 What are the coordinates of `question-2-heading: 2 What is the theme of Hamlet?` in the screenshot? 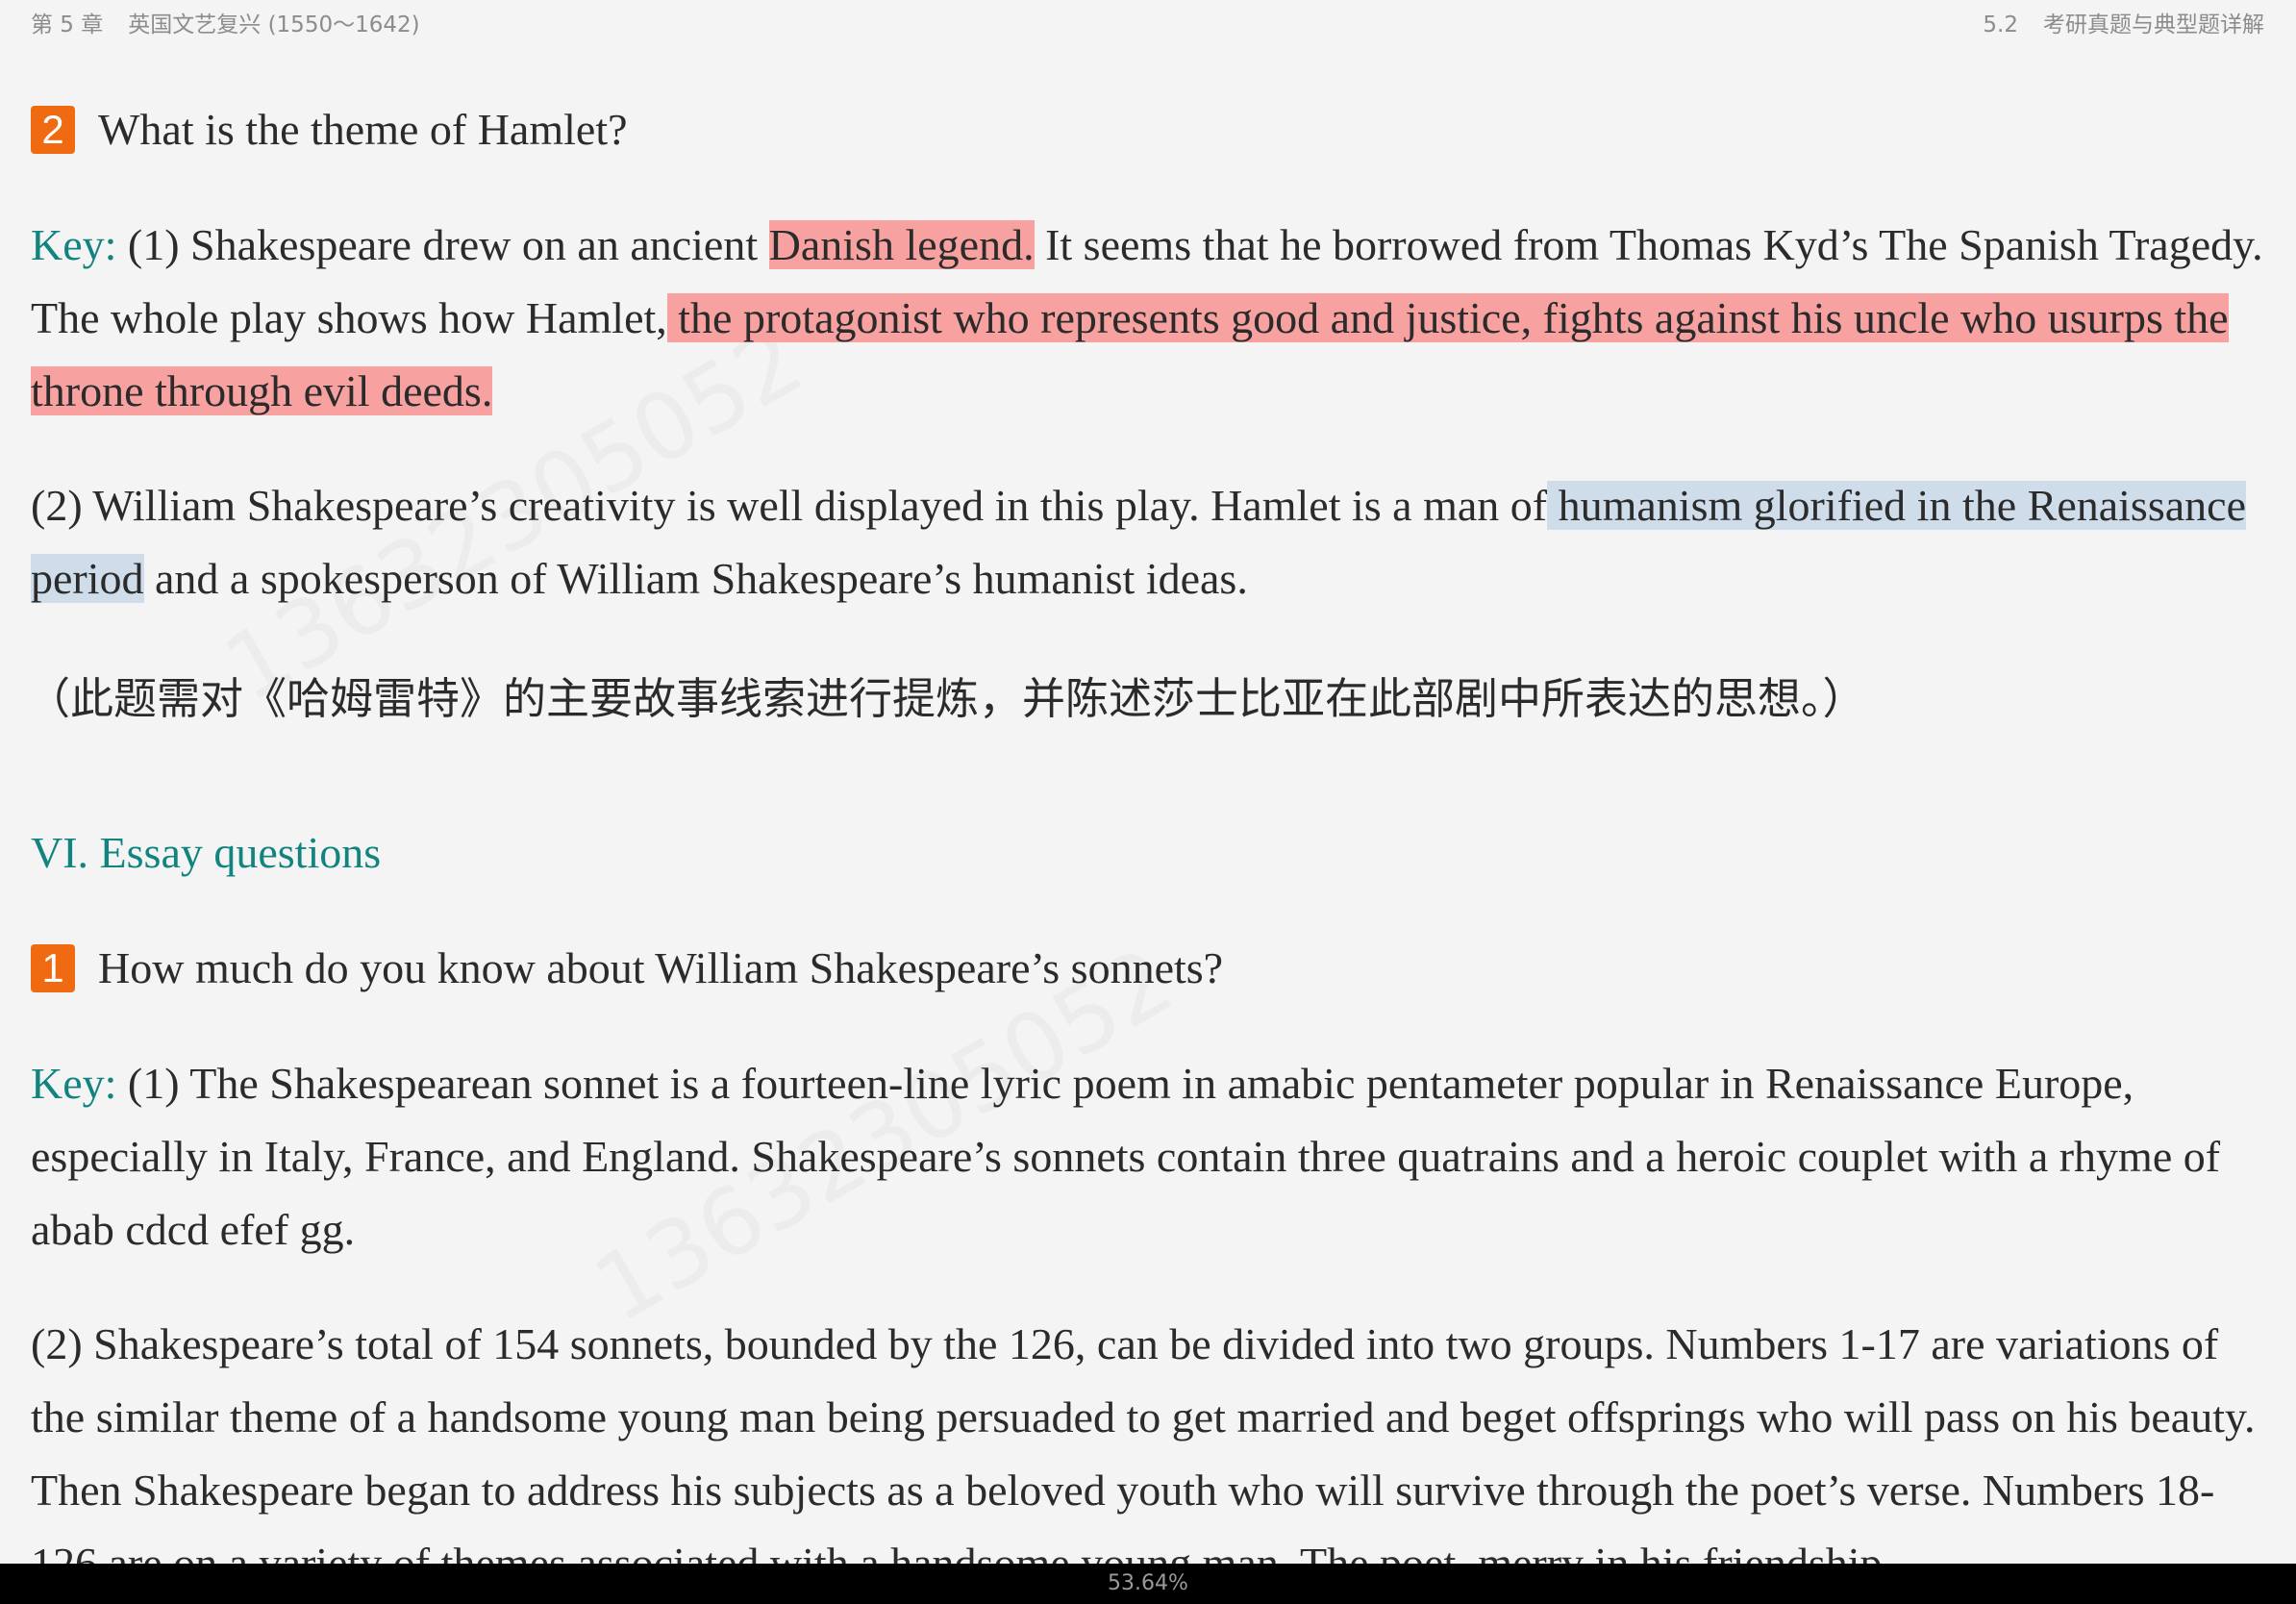 It's located at (329, 129).